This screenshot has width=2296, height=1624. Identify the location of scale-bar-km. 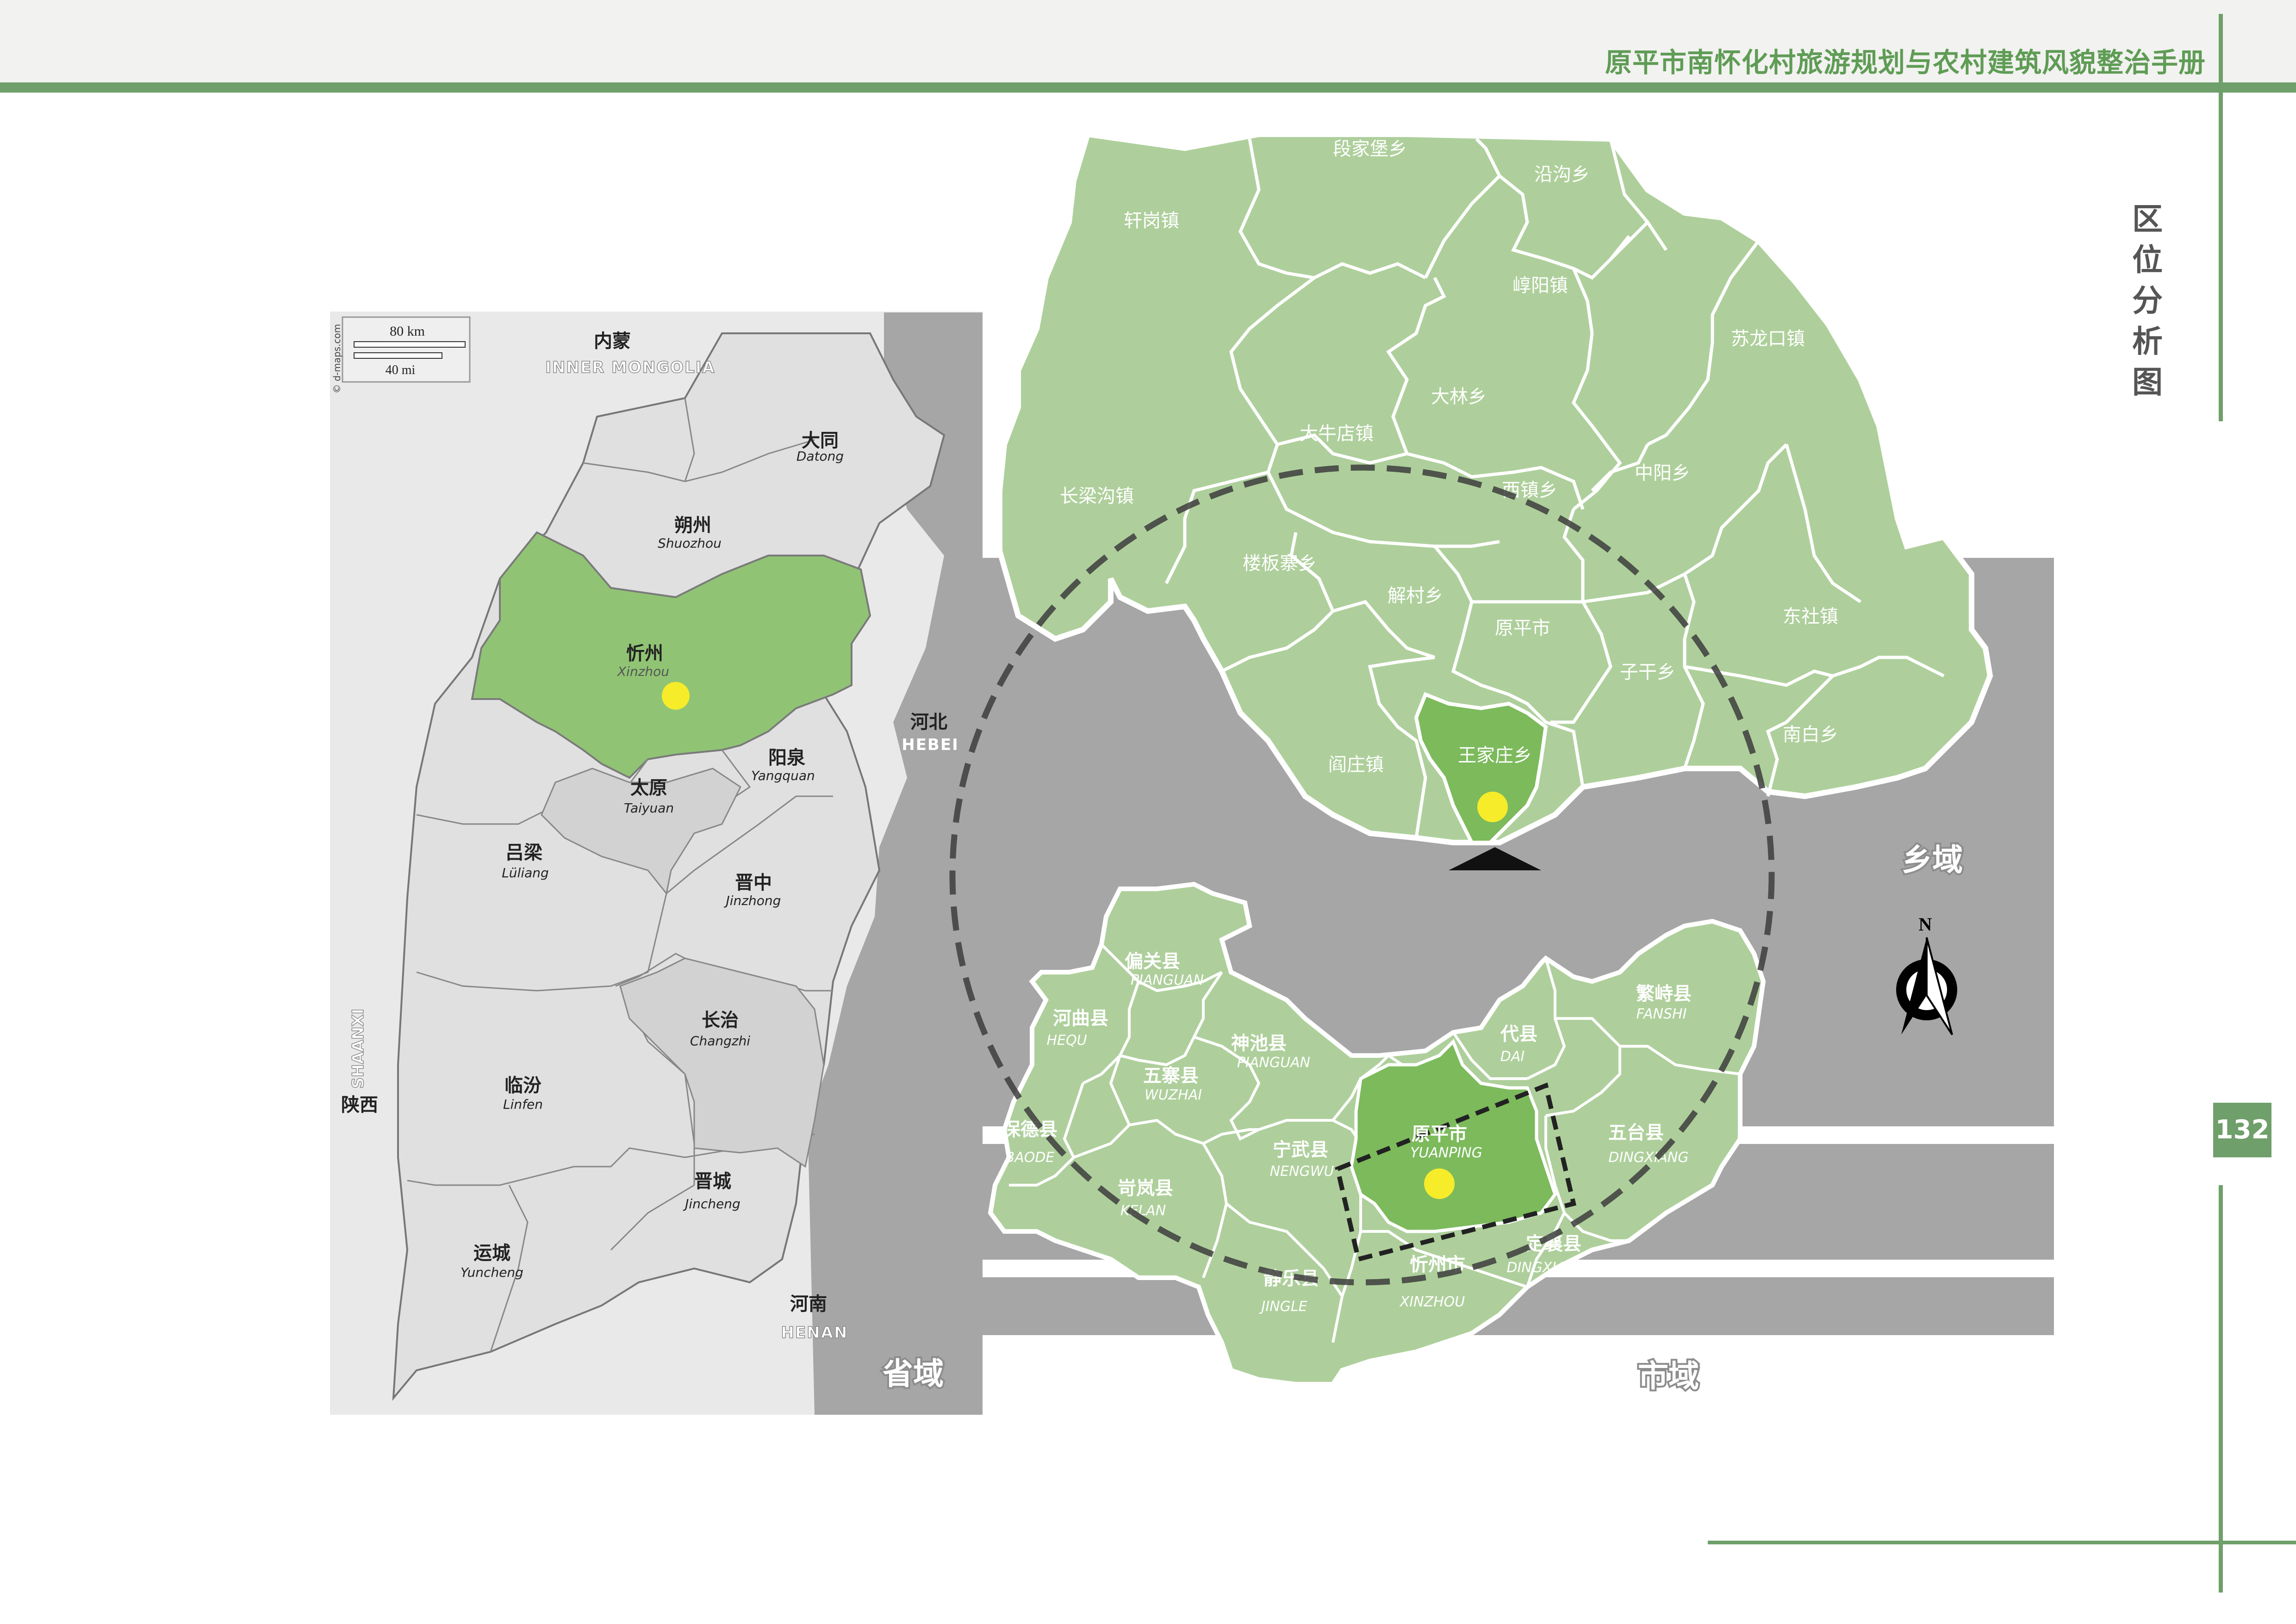
(410, 344).